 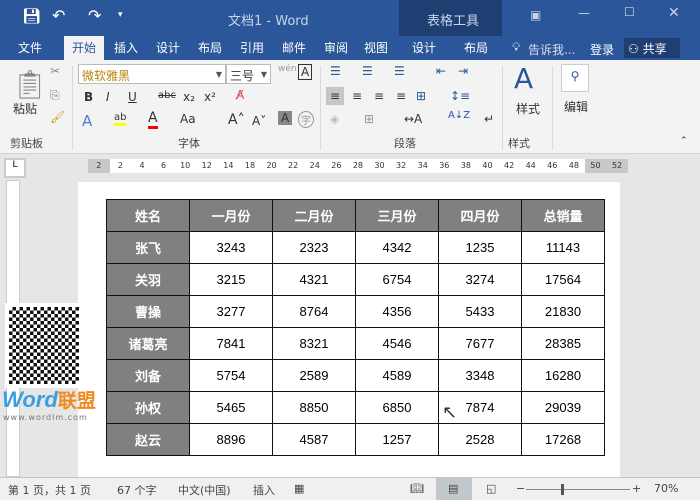 I want to click on clear-format-icon: A̸, so click(x=240, y=95).